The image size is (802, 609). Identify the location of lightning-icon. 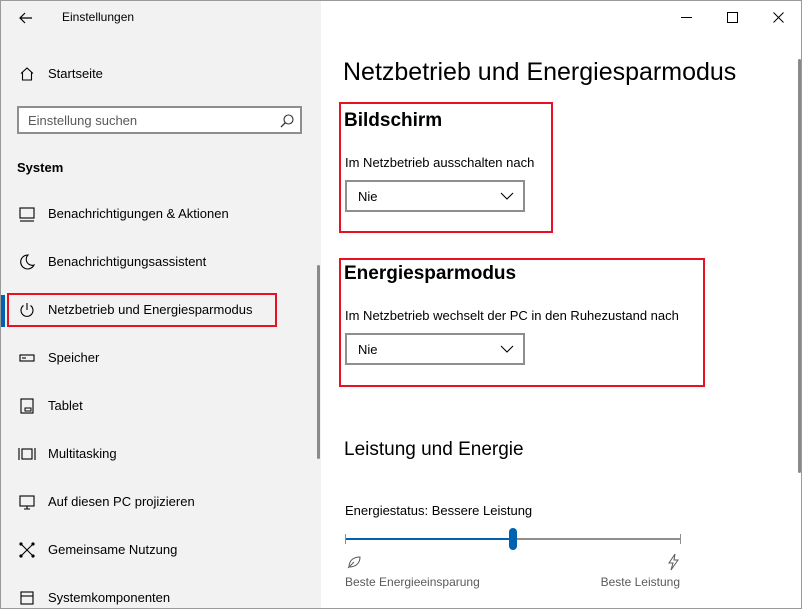
(673, 562).